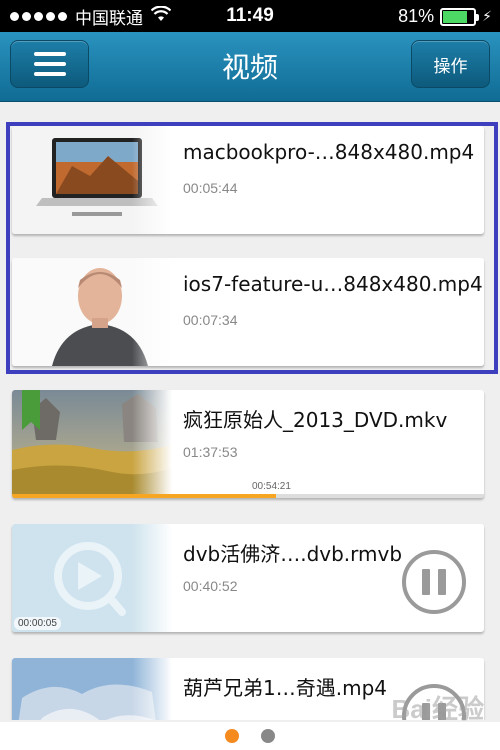 The image size is (500, 750). Describe the element at coordinates (37, 623) in the screenshot. I see `thumbnail-timestamp: 00:00:05` at that location.